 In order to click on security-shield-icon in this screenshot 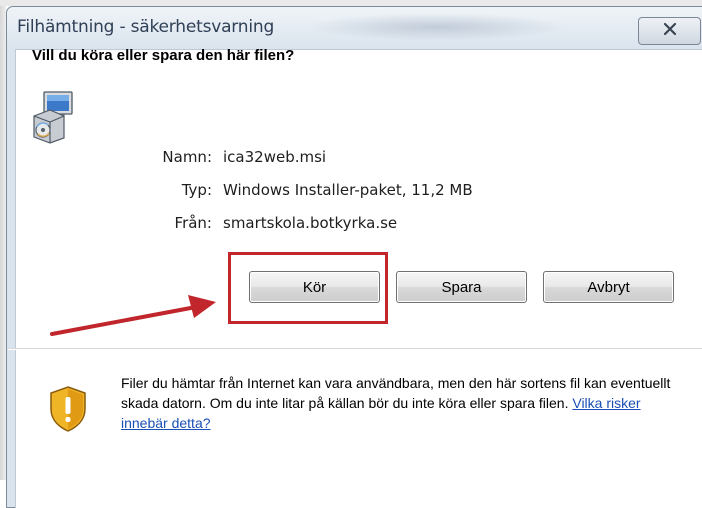, I will do `click(68, 409)`.